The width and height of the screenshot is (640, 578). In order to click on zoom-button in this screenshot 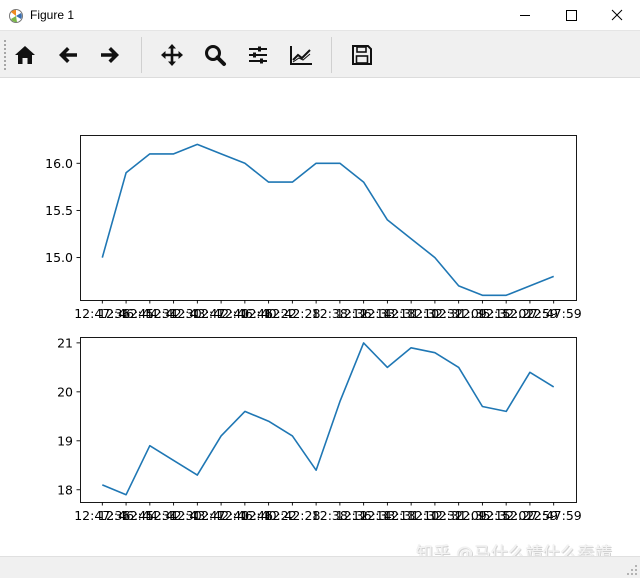, I will do `click(215, 55)`.